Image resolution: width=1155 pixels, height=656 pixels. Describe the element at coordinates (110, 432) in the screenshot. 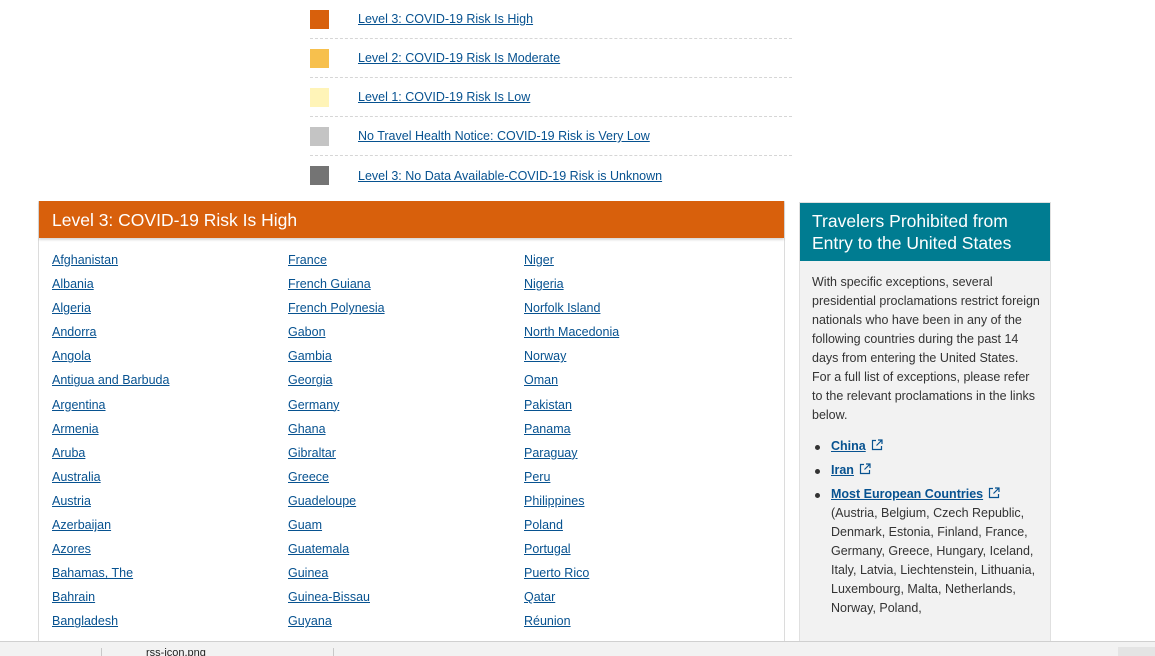

I see `country-link-armenia: Armenia` at that location.